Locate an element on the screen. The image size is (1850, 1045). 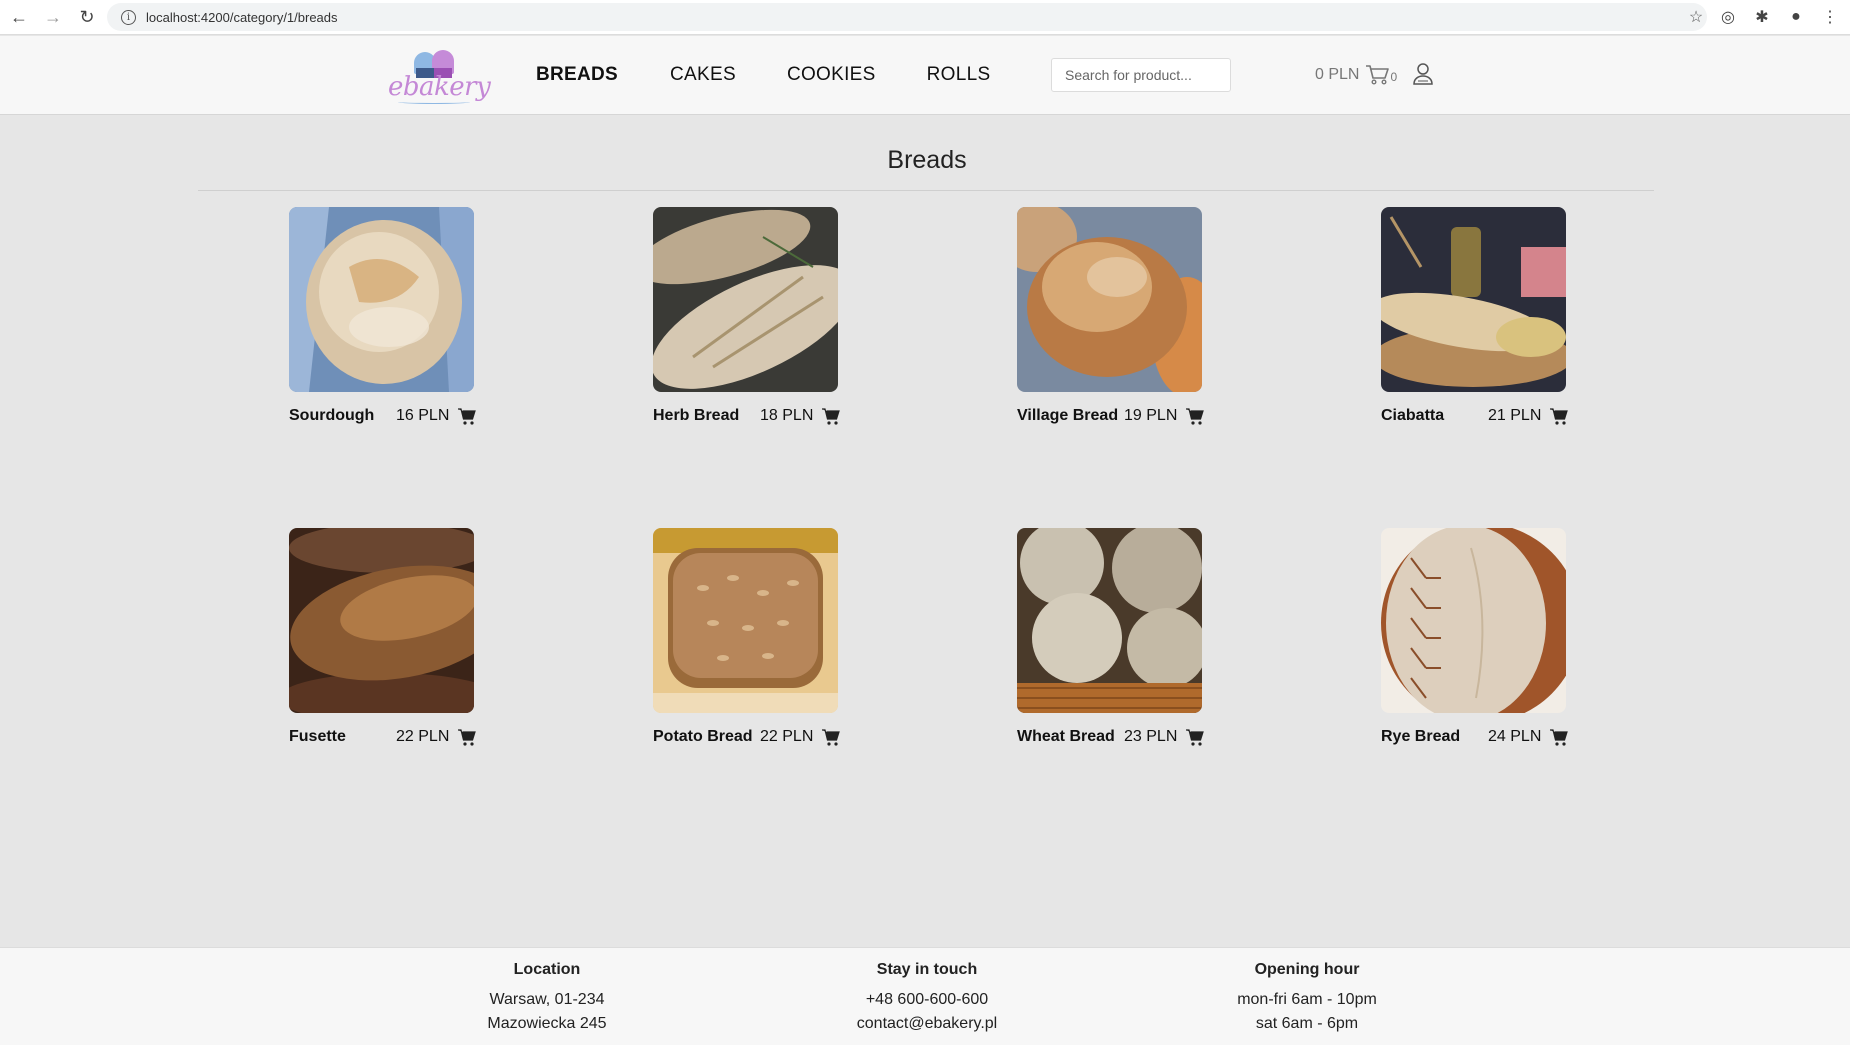
product-image-wheat-bread is located at coordinates (1109, 620).